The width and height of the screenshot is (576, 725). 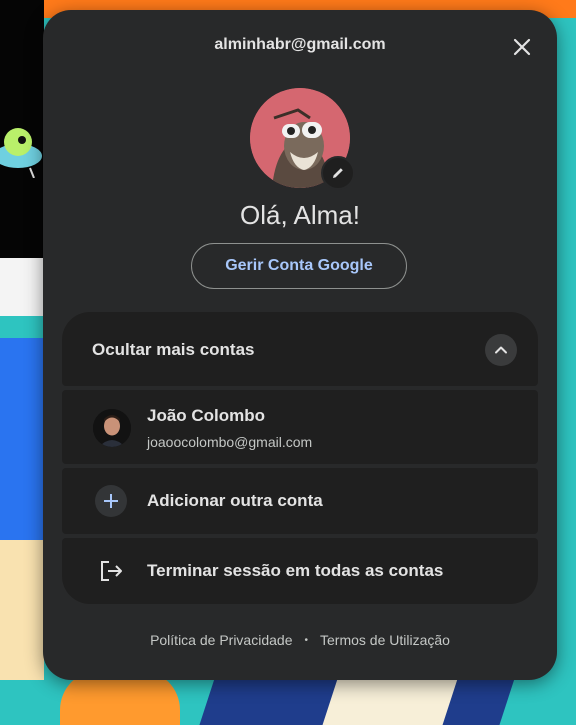 I want to click on sign-out-icon-wrap, so click(x=111, y=571).